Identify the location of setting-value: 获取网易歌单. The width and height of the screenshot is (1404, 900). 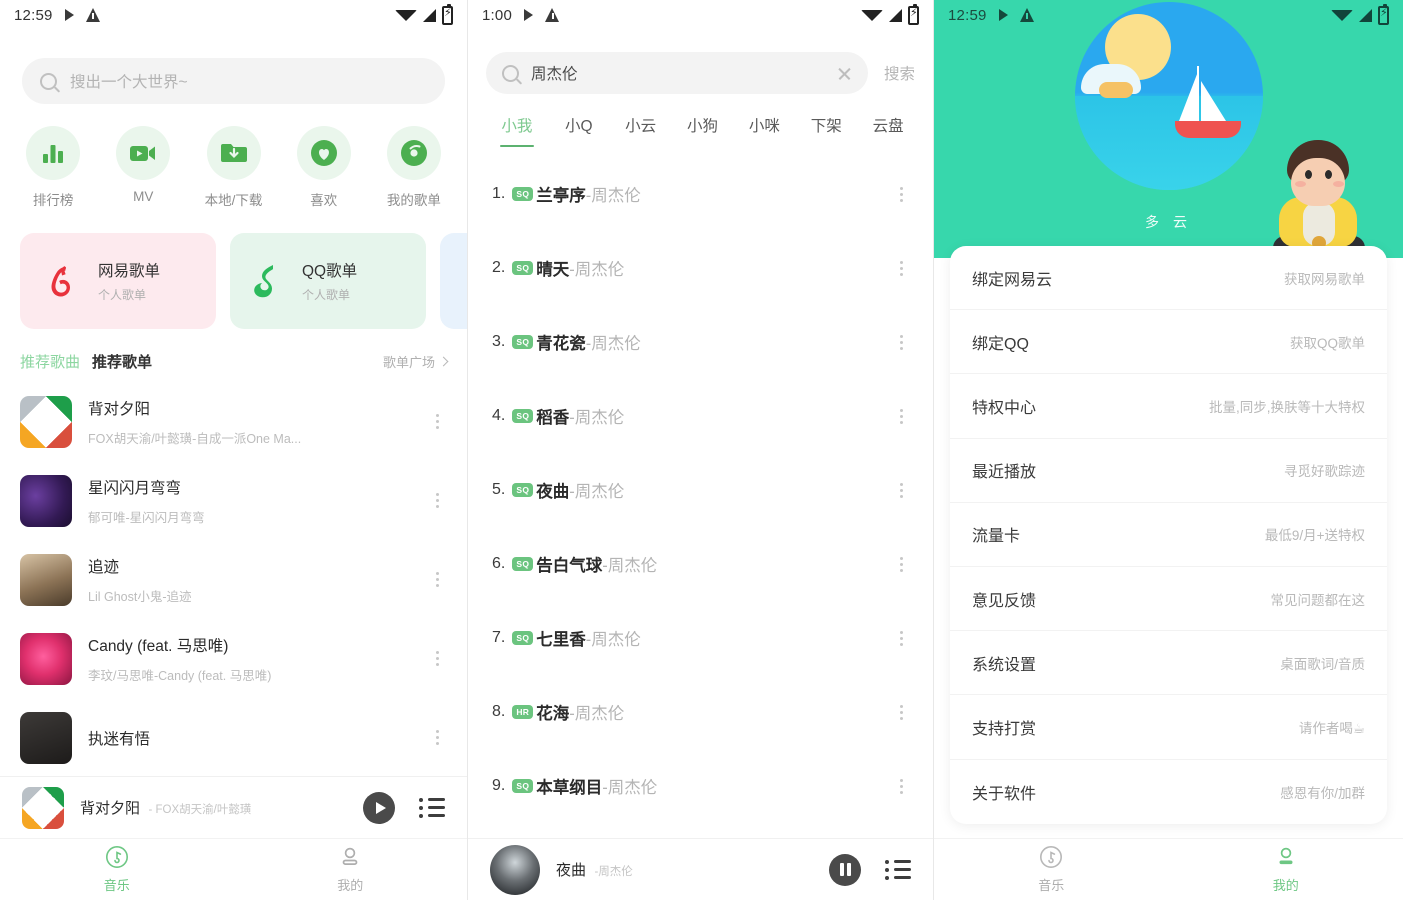
(1324, 279).